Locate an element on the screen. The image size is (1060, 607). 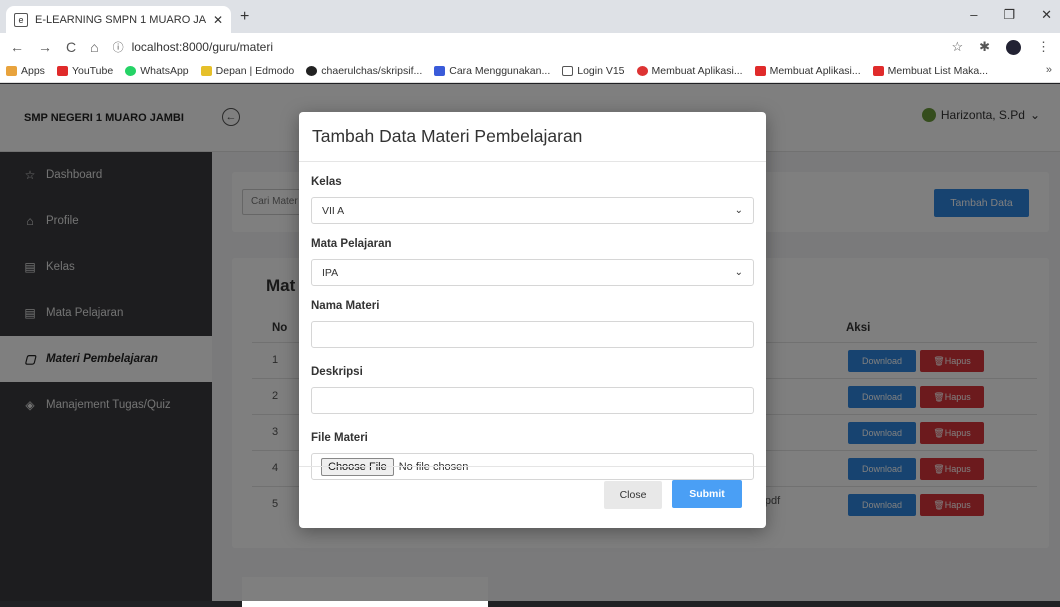
whatsapp-icon is located at coordinates (131, 71).